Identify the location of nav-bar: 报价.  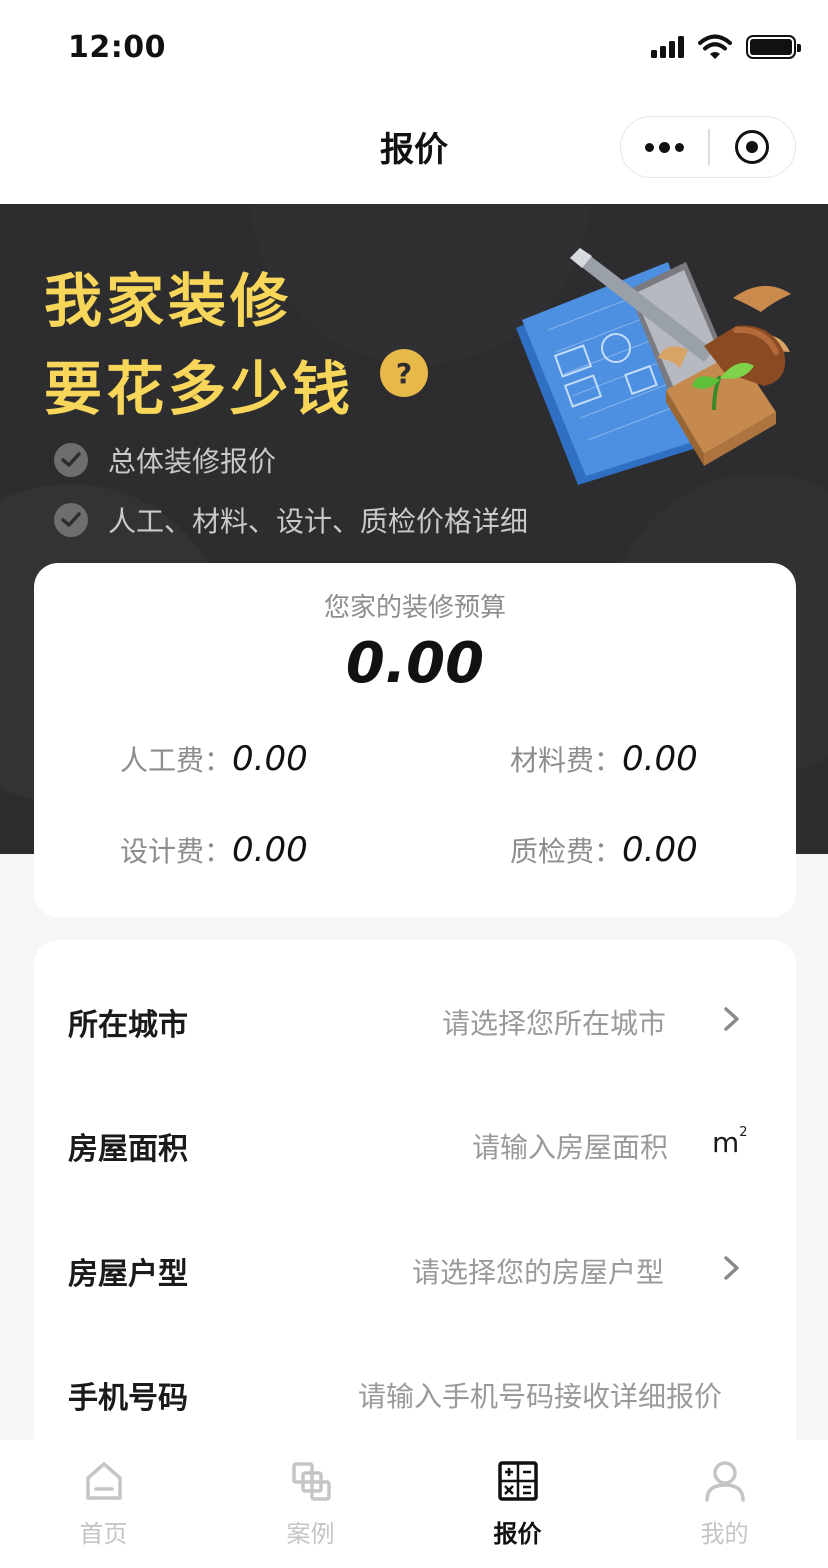
(414, 150).